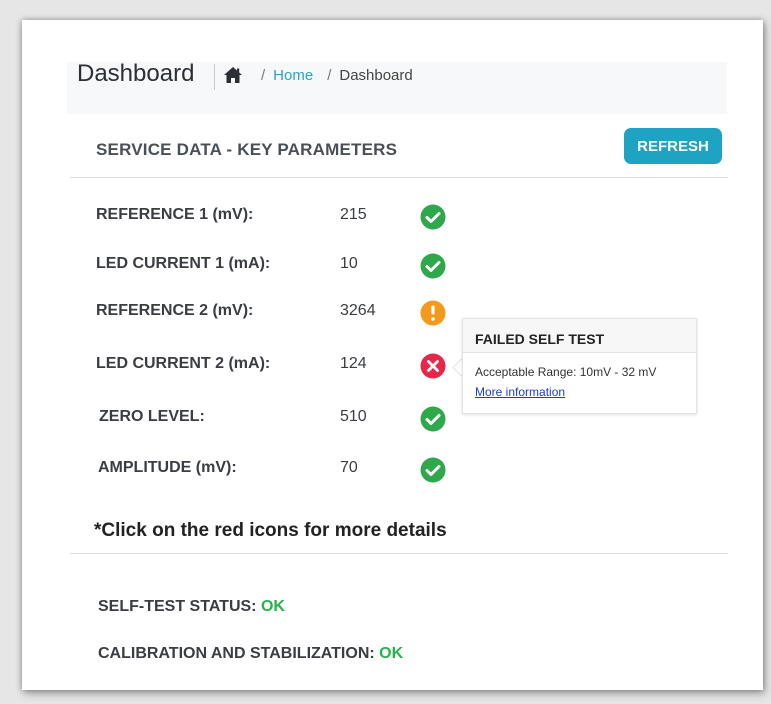 The width and height of the screenshot is (771, 704). Describe the element at coordinates (353, 214) in the screenshot. I see `param-value: 215` at that location.